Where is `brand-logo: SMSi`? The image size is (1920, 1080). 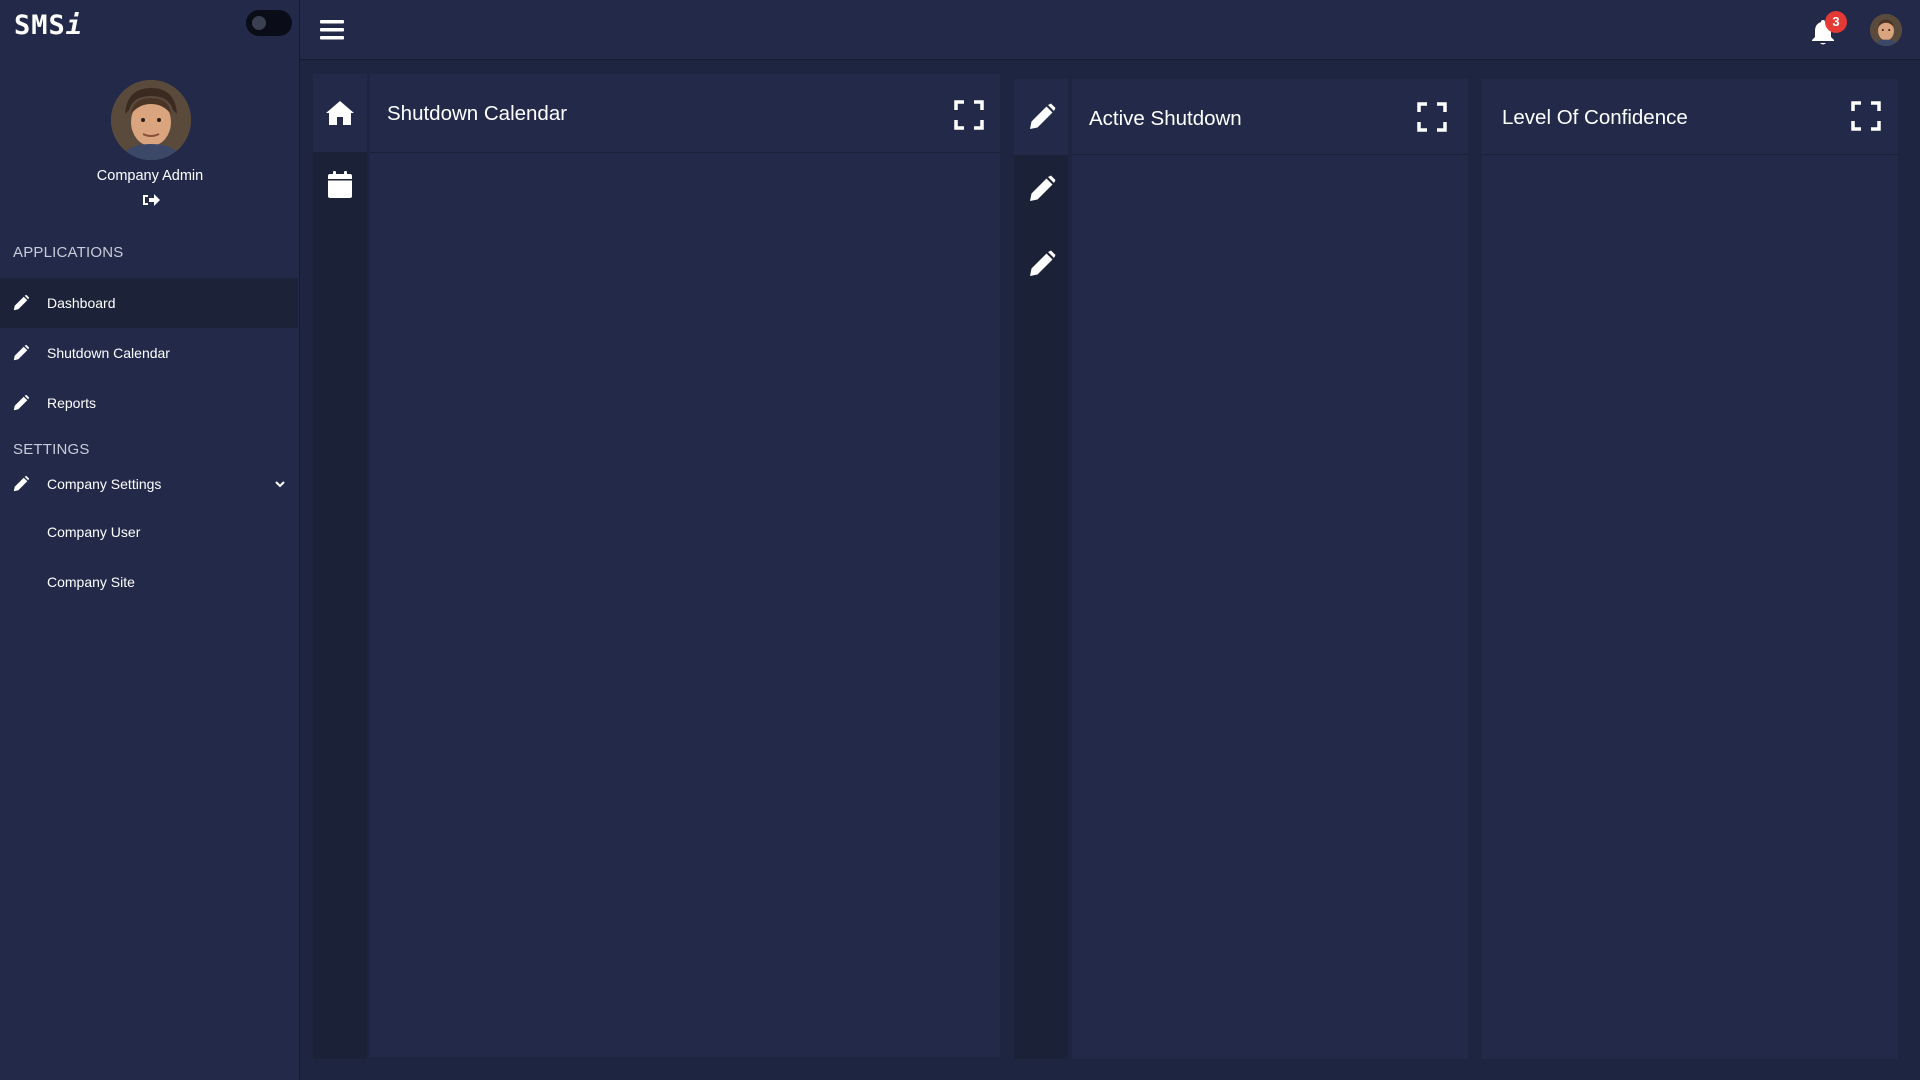
brand-logo: SMSi is located at coordinates (48, 25).